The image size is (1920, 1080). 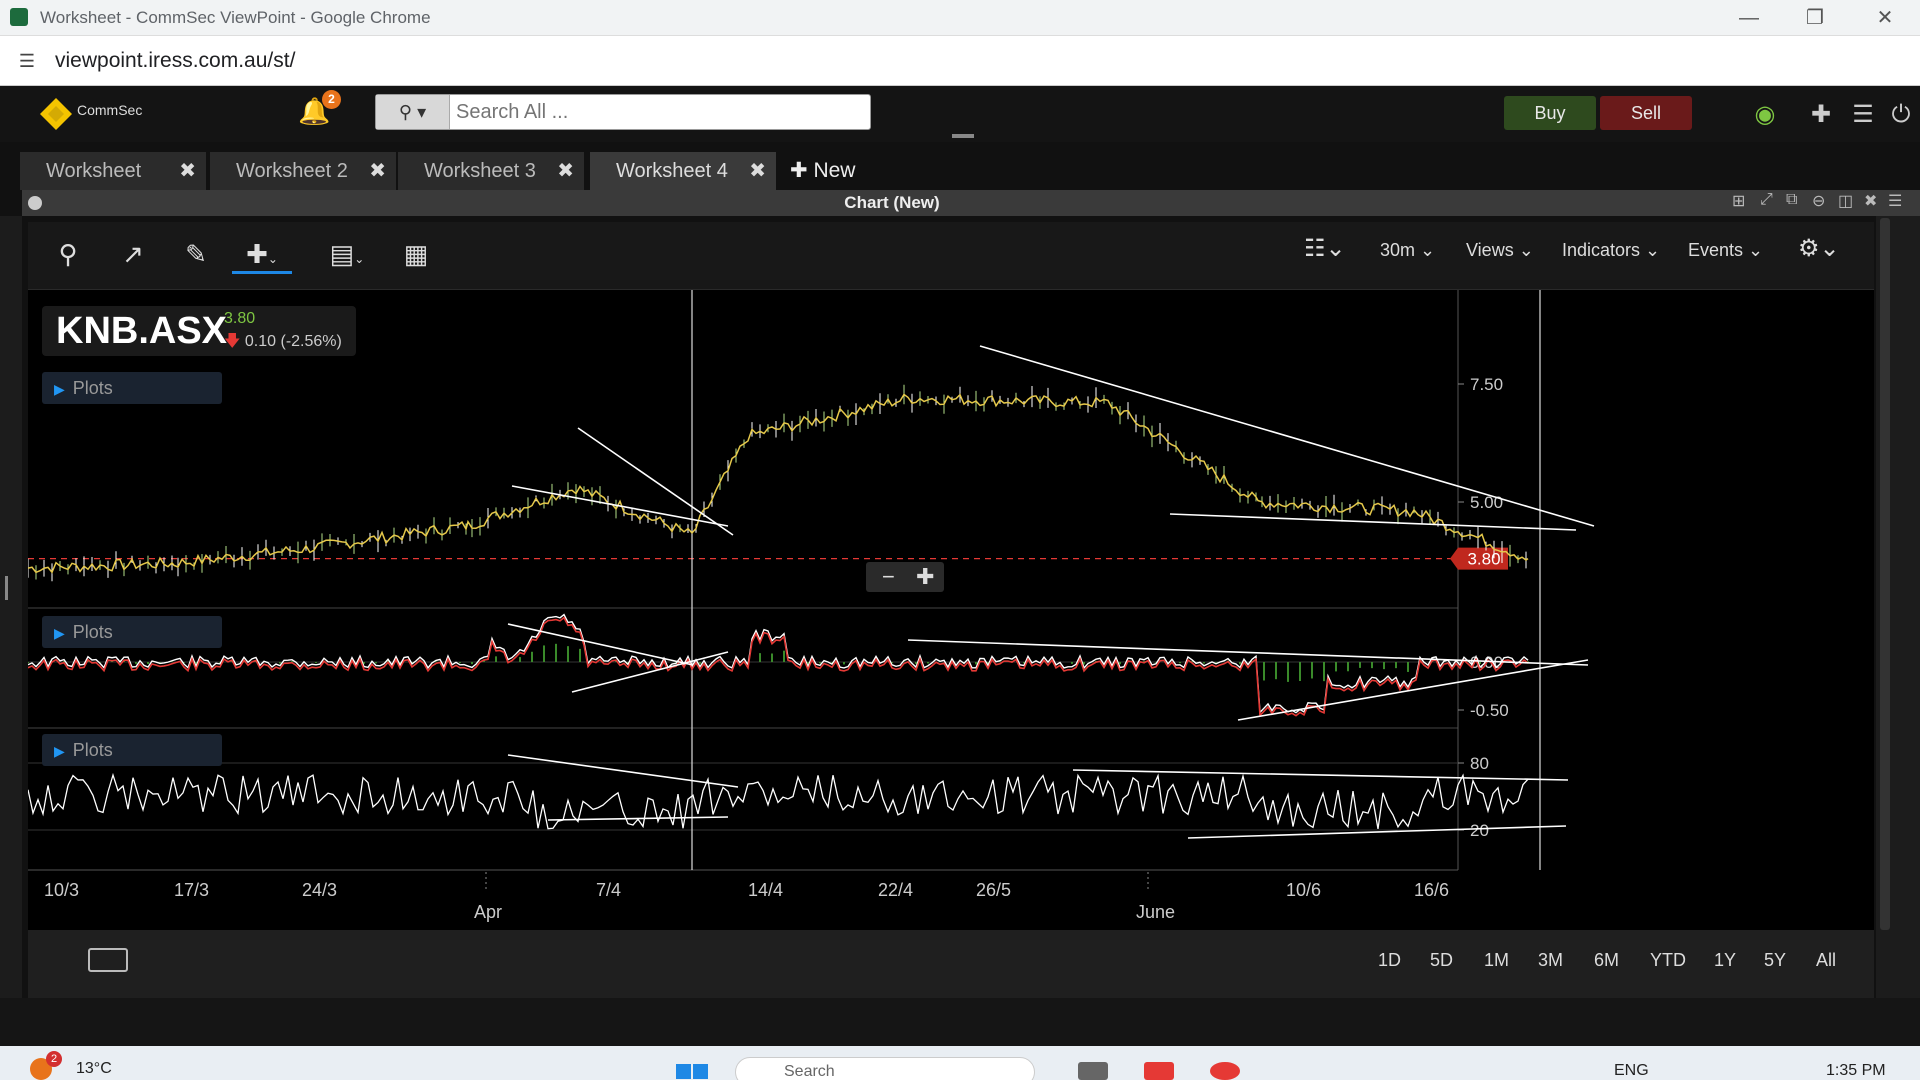 I want to click on views-dropdown: Views ⌄, so click(x=1500, y=250).